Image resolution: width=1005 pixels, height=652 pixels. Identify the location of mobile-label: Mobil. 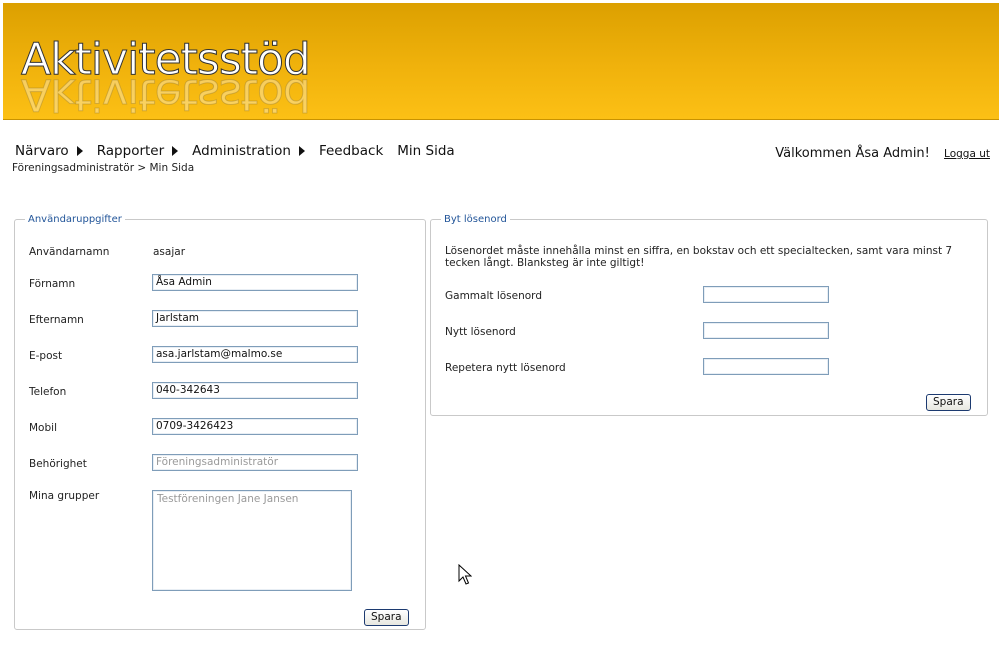
(43, 428).